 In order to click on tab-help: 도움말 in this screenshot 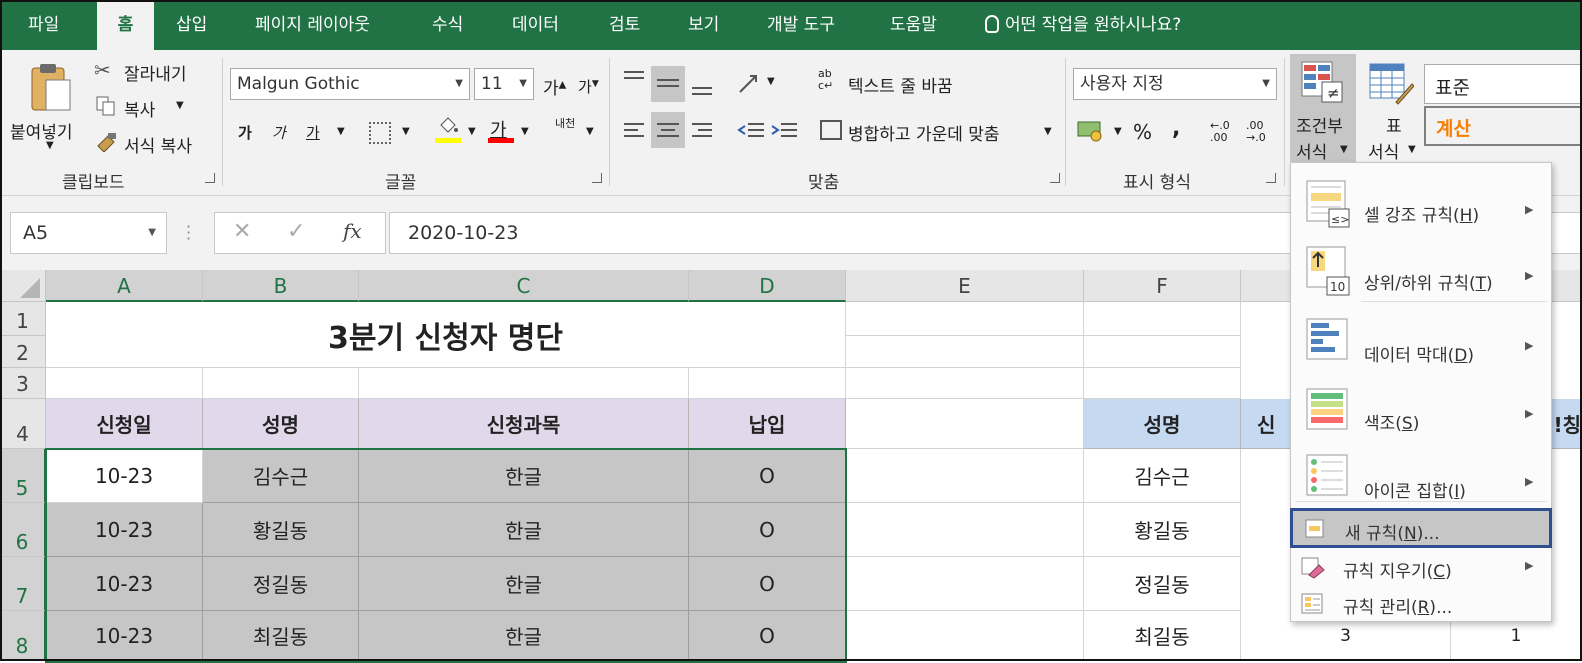, I will do `click(913, 25)`.